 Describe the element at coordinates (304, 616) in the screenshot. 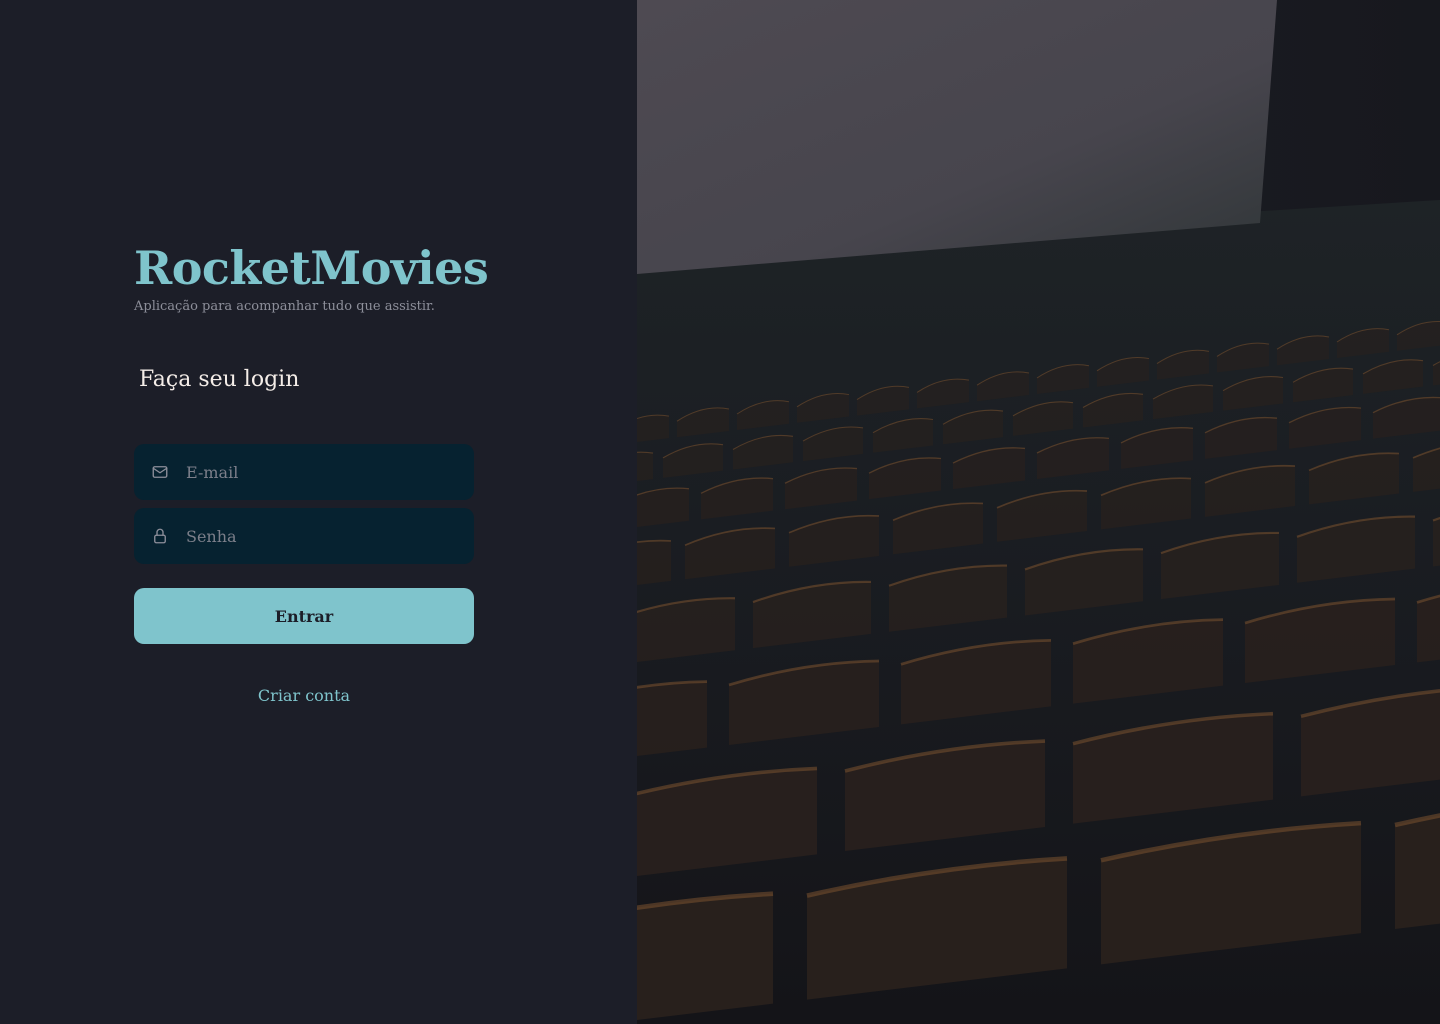

I see `sign-in-button: Entrar` at that location.